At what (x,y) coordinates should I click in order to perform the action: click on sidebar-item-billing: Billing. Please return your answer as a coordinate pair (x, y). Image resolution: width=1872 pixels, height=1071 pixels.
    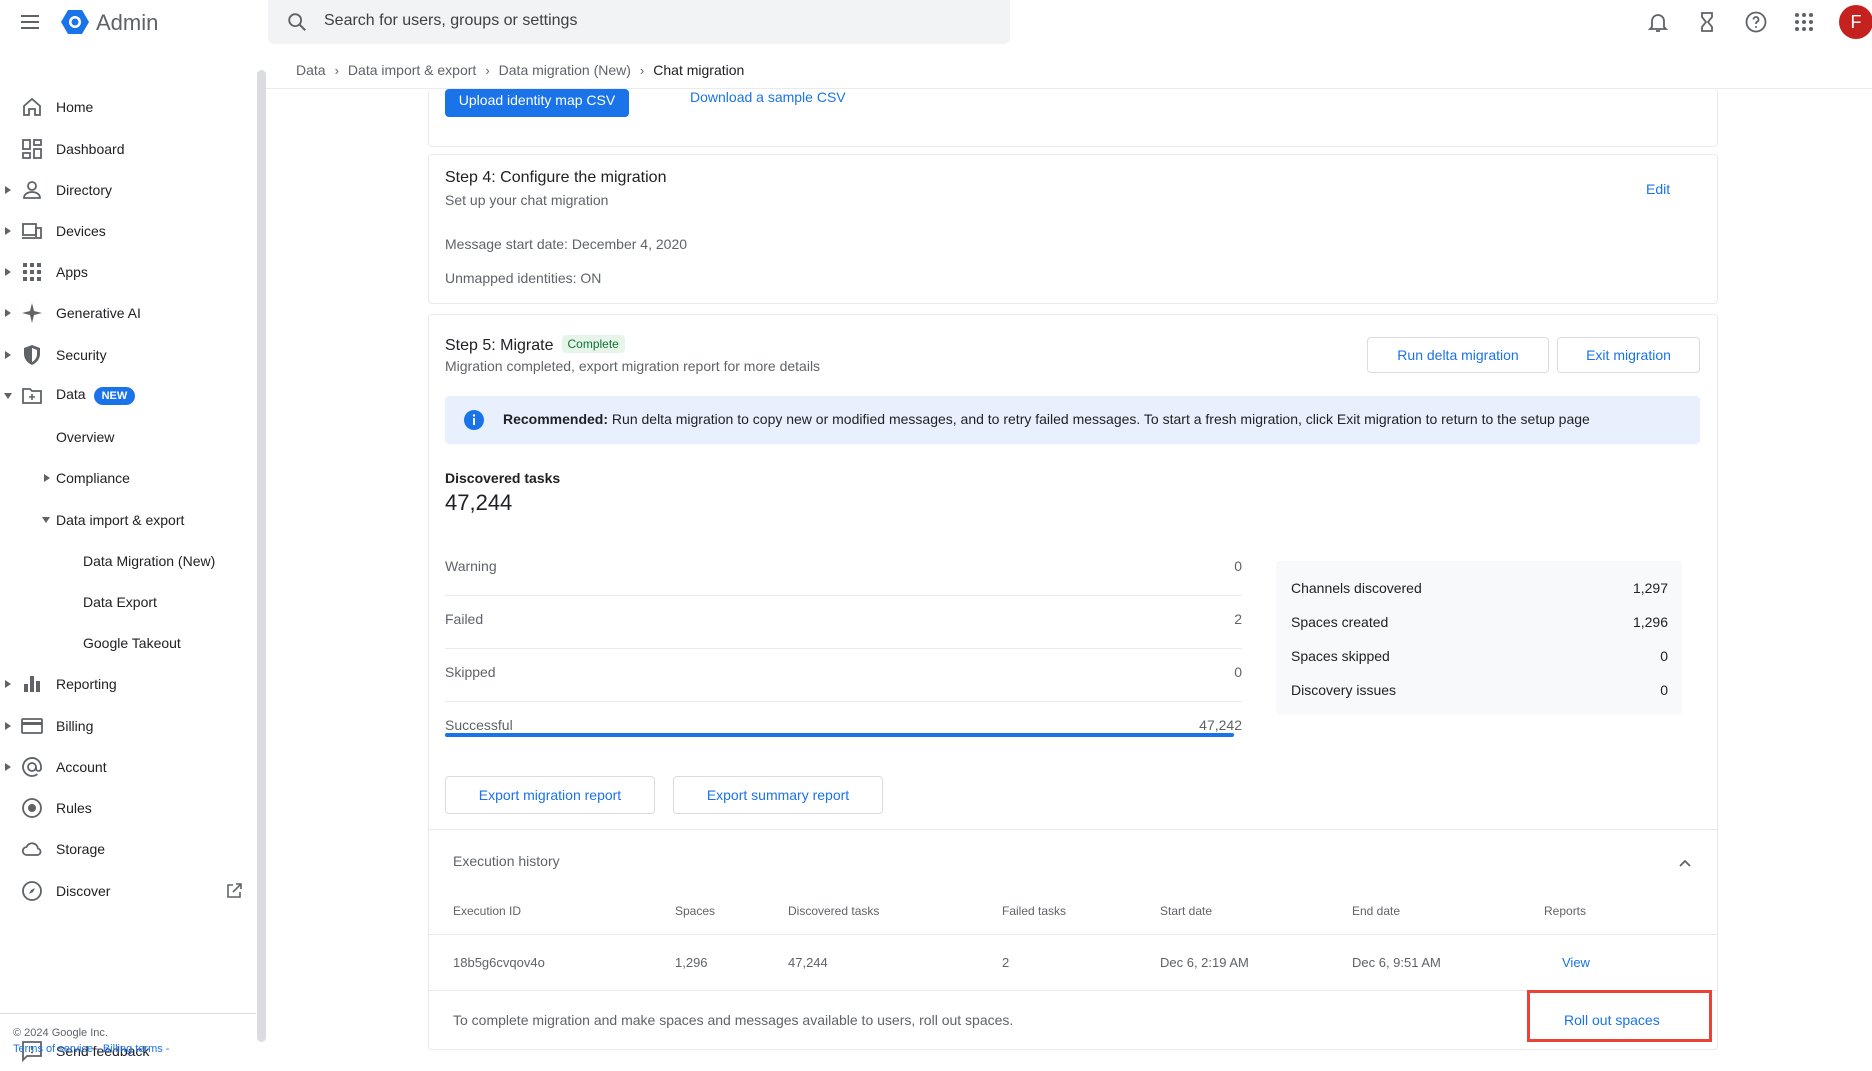
    Looking at the image, I should click on (125, 725).